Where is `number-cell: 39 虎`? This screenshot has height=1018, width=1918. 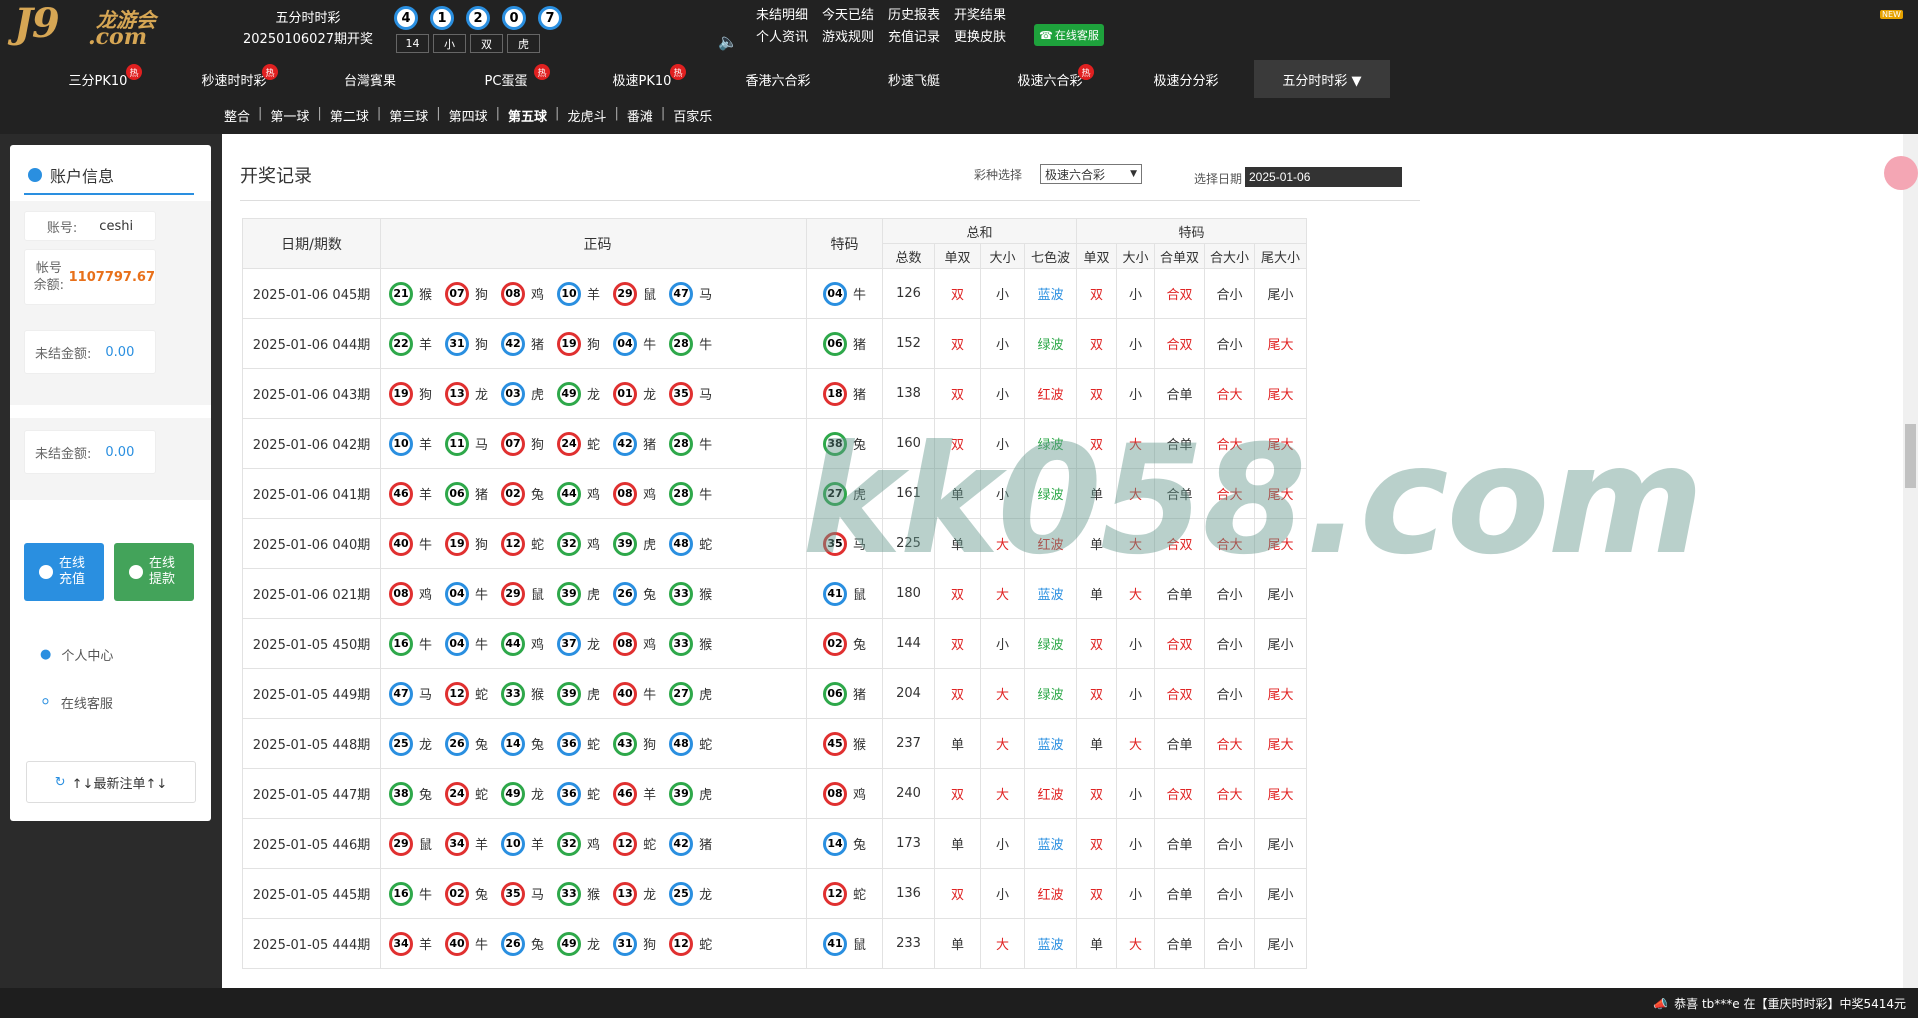
number-cell: 39 虎 is located at coordinates (690, 793).